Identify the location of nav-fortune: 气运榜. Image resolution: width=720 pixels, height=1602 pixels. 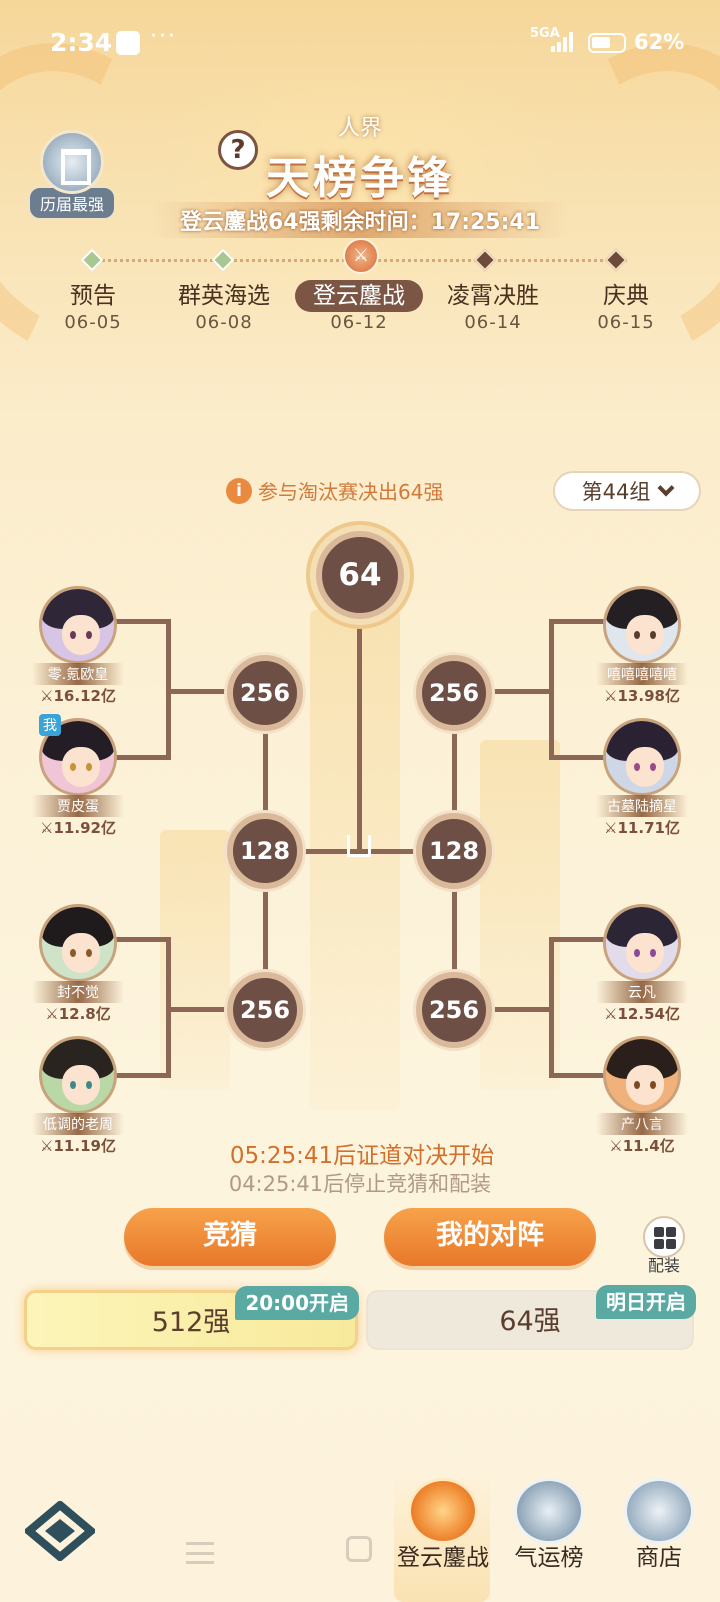
(549, 1525).